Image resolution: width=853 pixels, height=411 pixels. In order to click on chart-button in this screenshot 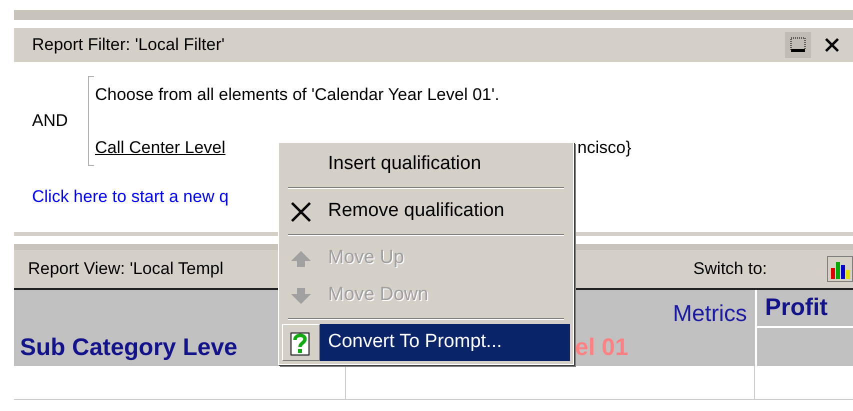, I will do `click(840, 269)`.